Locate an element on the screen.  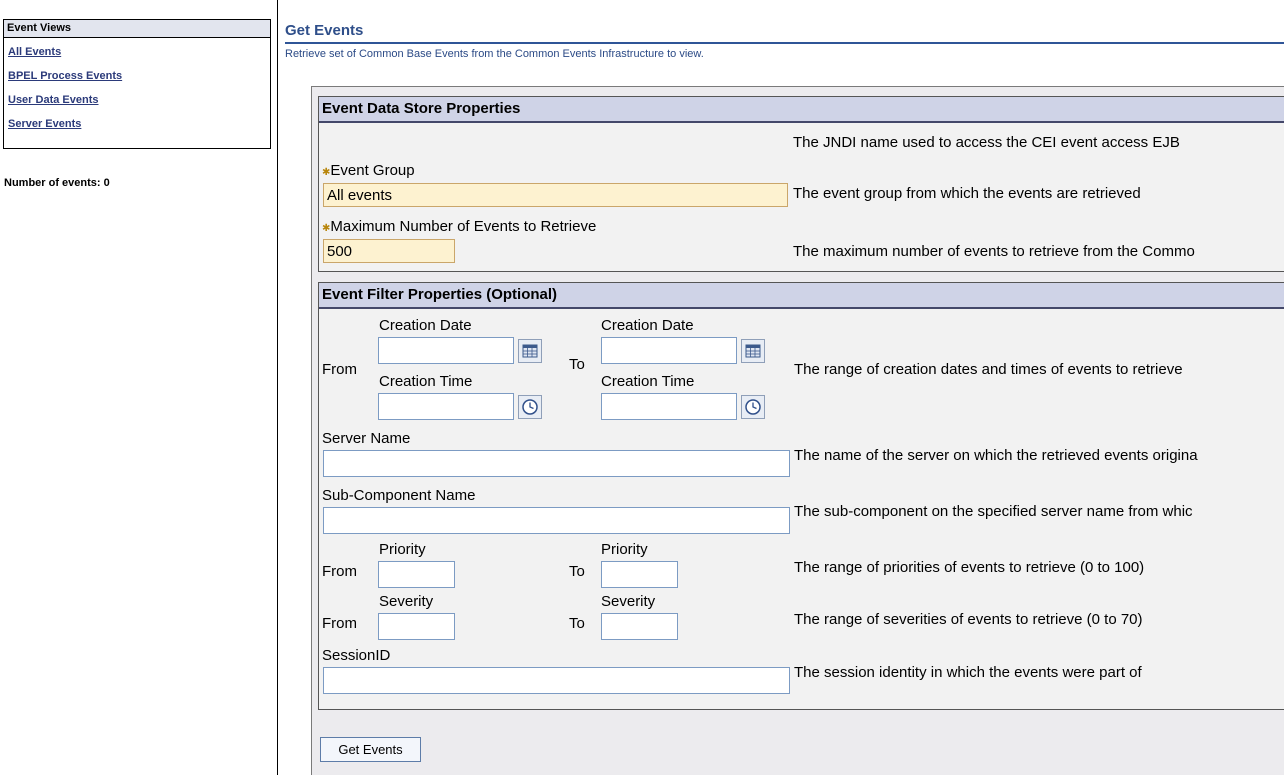
title-divider is located at coordinates (784, 43).